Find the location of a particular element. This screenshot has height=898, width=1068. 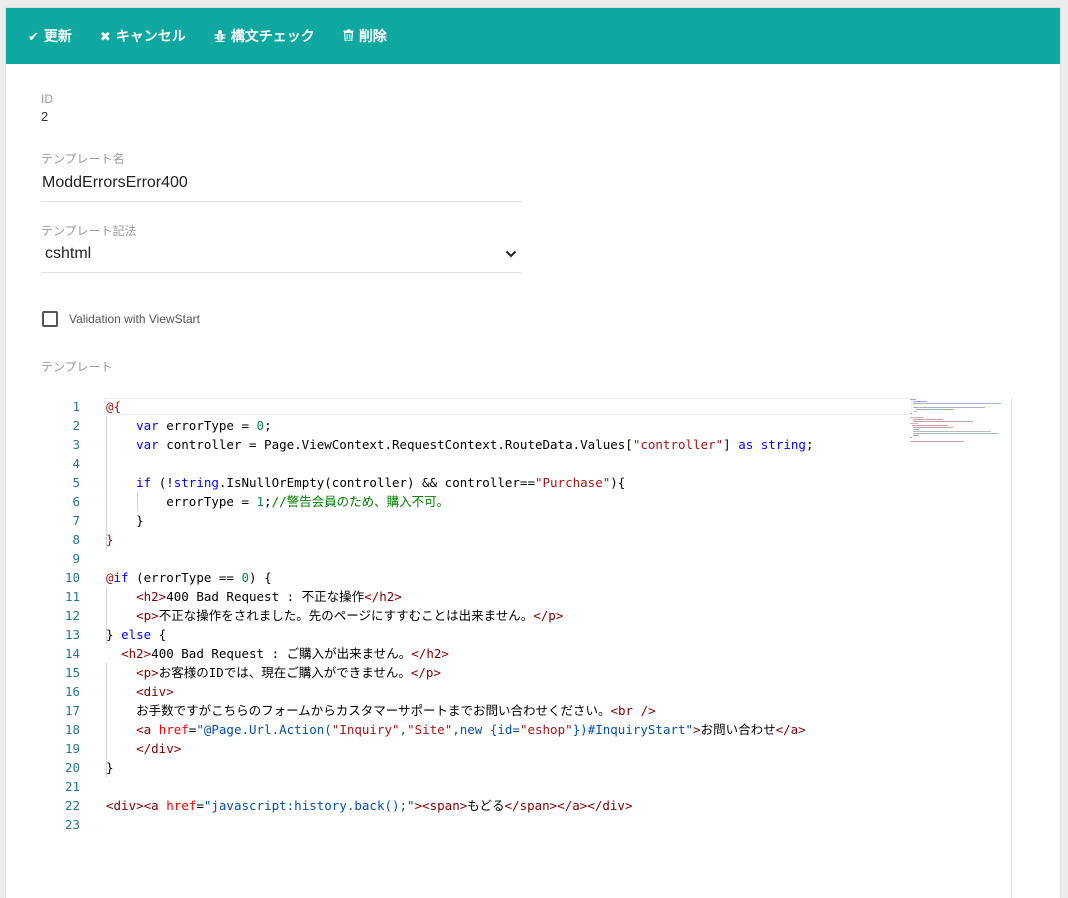

code-line: errorType = 1;//警告会員のため、購入不可。 is located at coordinates (277, 501).